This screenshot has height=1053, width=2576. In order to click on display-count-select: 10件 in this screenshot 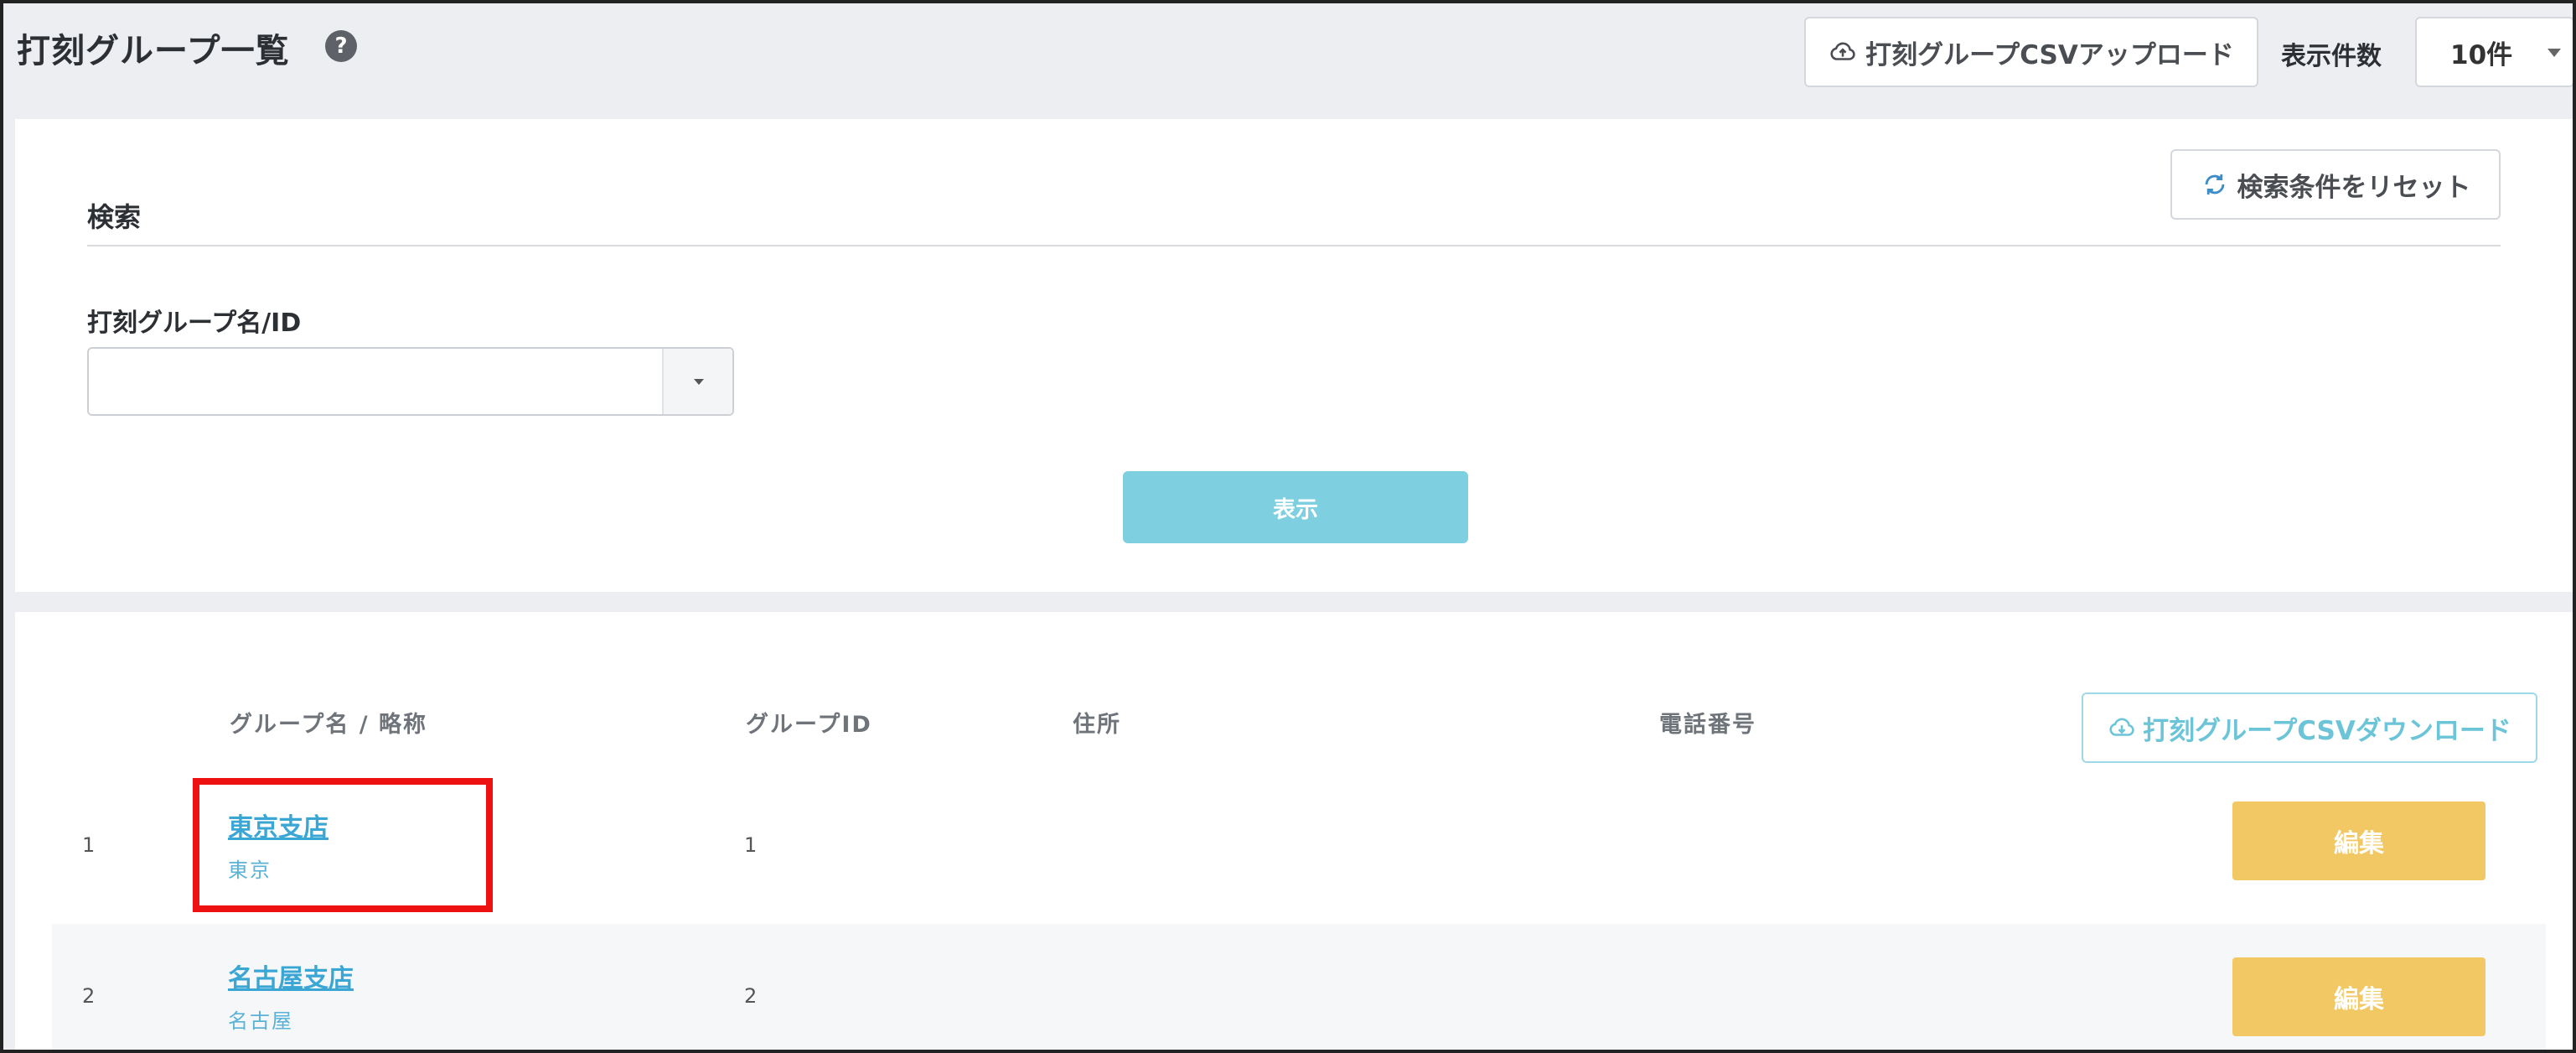, I will do `click(2494, 52)`.